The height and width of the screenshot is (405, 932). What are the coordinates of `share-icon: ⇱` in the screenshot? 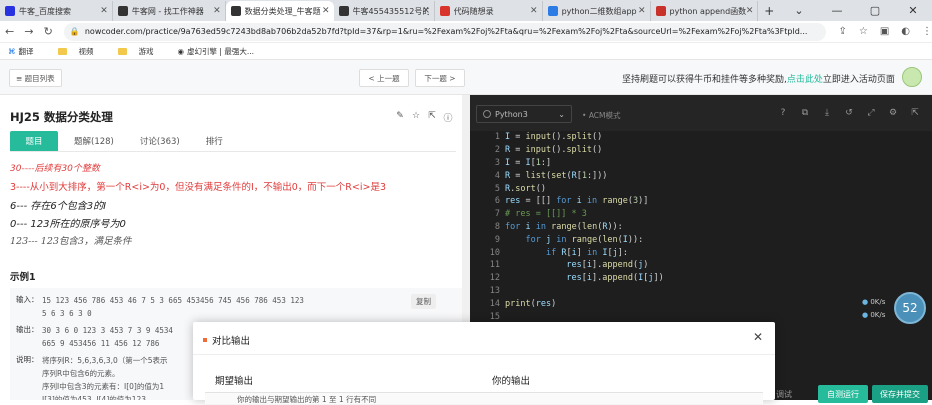 It's located at (432, 117).